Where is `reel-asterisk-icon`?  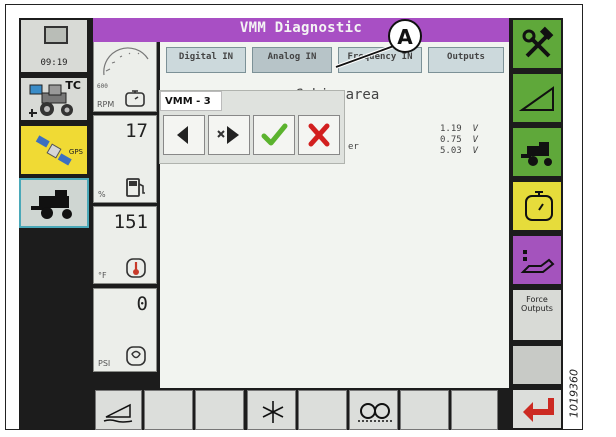 reel-asterisk-icon is located at coordinates (273, 412).